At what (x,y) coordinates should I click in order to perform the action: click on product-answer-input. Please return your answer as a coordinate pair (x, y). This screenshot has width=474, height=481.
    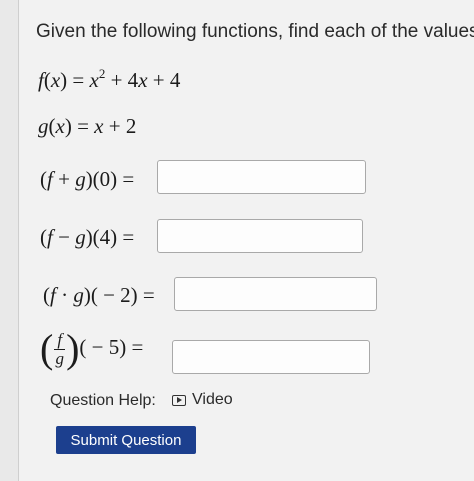
    Looking at the image, I should click on (275, 294).